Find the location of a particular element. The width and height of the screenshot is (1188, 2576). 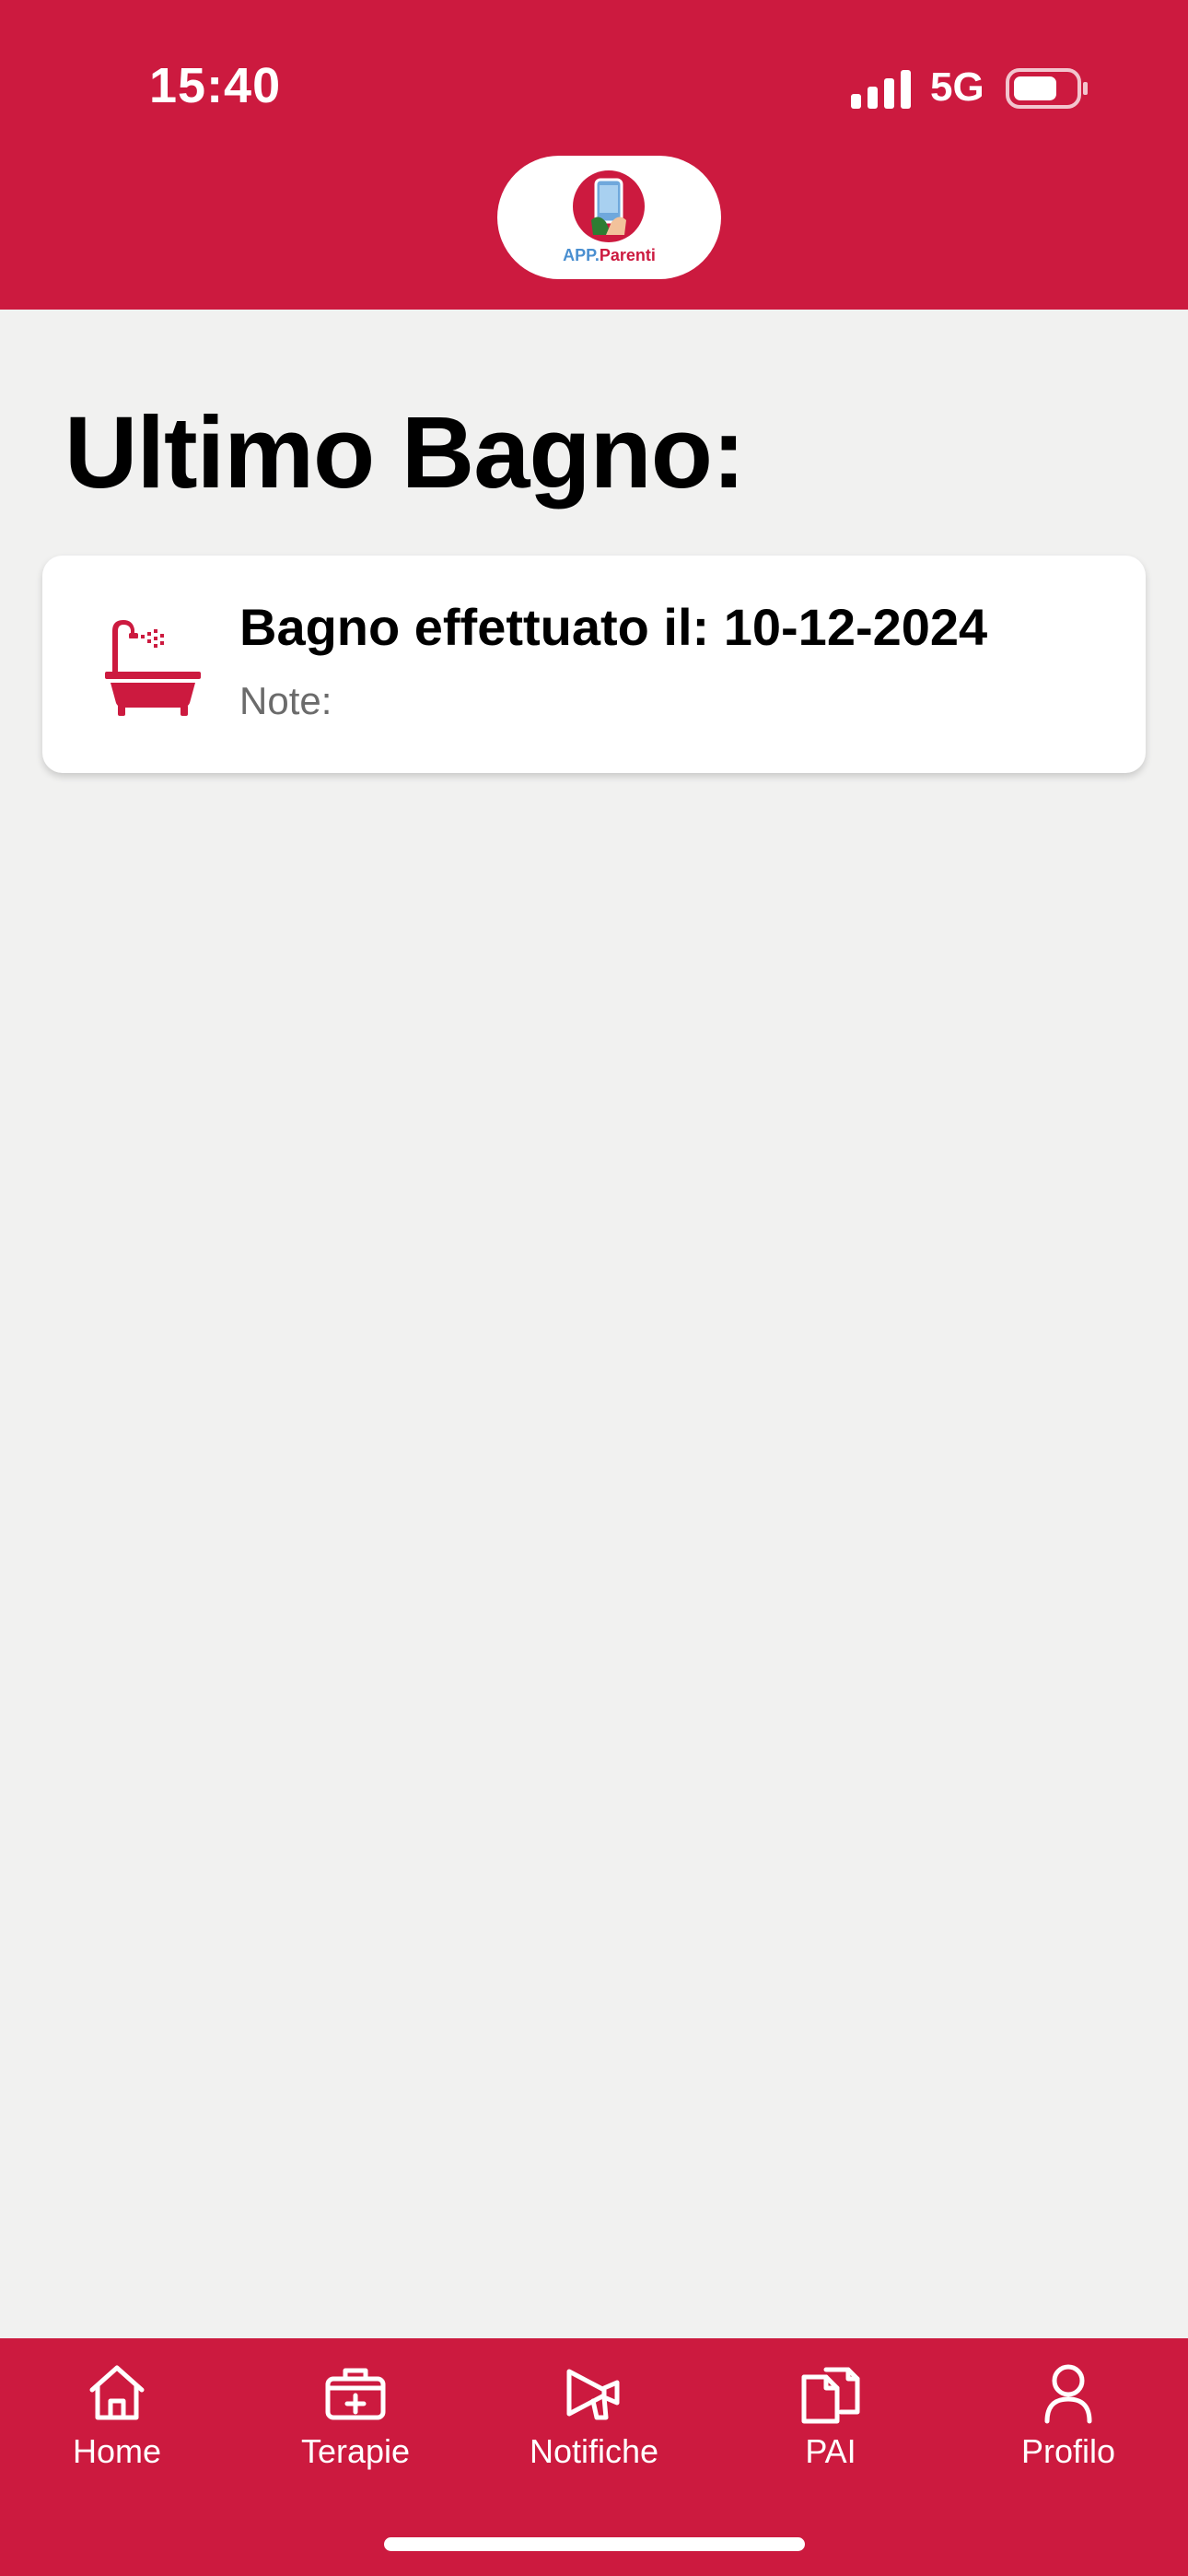

app-logo: APP.Parenti is located at coordinates (609, 217).